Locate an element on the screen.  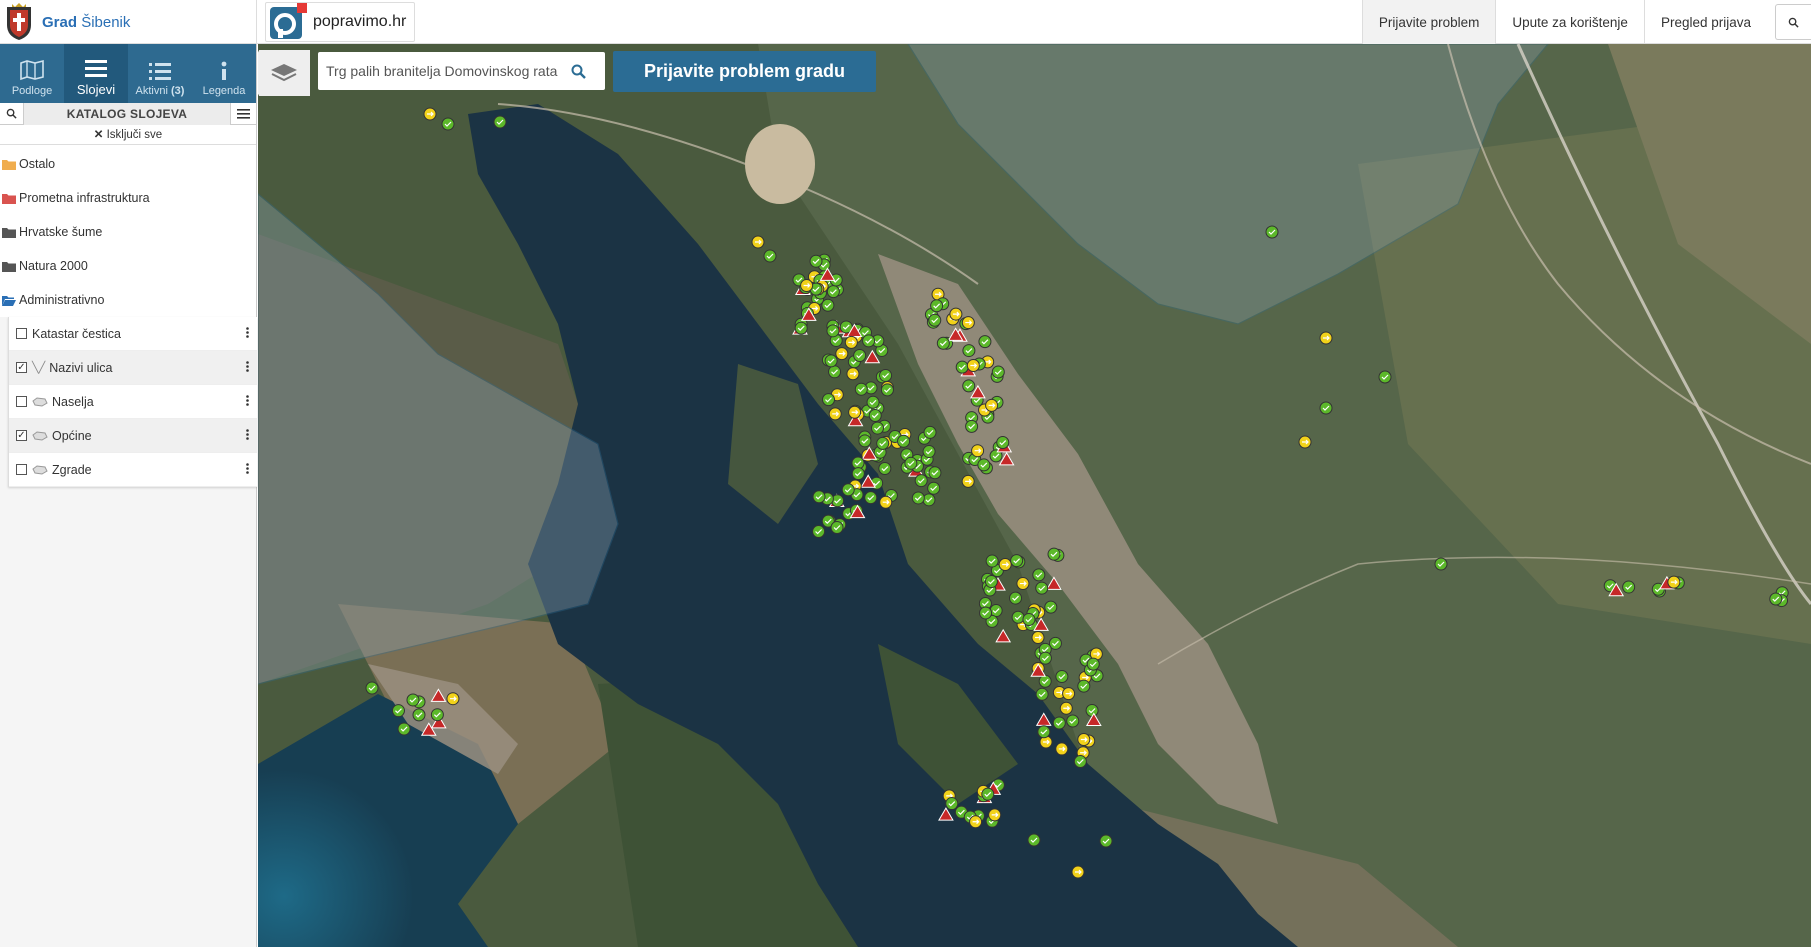
layer-naselja: Naselja is located at coordinates (133, 402).